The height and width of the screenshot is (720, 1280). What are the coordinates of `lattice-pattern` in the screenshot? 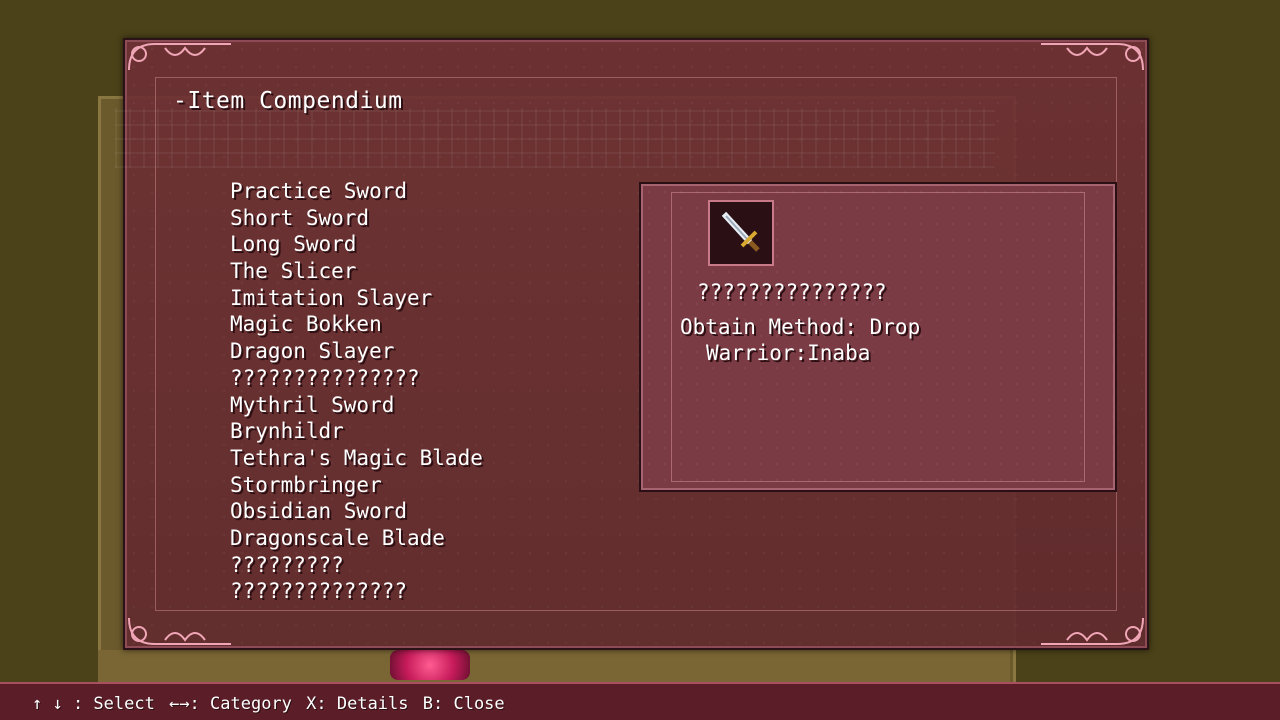 It's located at (555, 138).